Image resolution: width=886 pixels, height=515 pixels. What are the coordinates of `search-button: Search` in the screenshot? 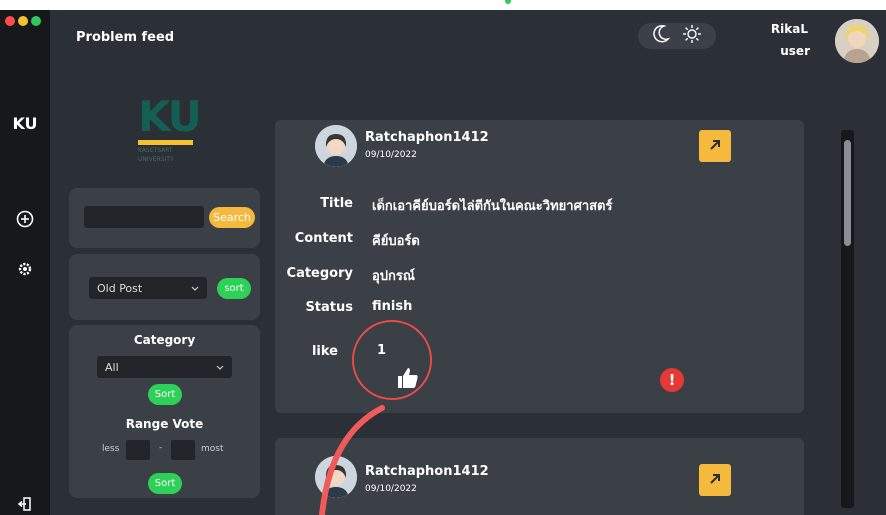 It's located at (232, 217).